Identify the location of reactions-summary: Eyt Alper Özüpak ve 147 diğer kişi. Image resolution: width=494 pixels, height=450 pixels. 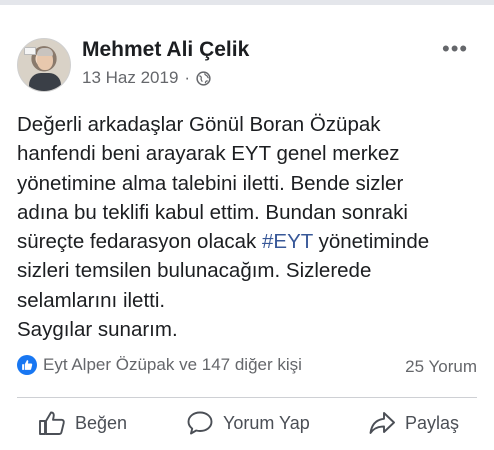
(159, 365).